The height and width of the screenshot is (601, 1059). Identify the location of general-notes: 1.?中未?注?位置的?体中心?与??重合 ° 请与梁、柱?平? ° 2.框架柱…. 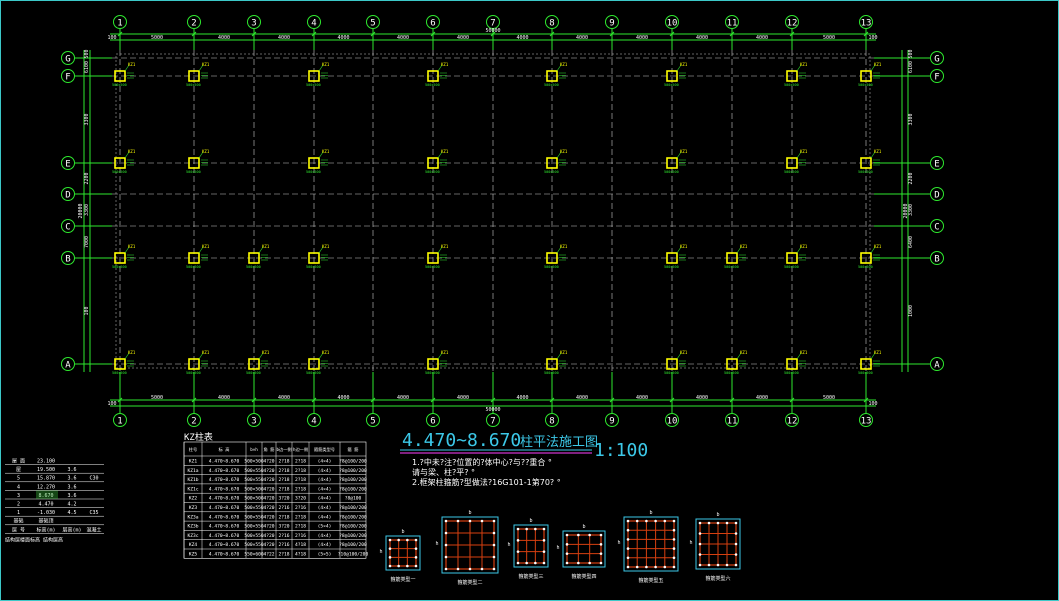
(486, 472).